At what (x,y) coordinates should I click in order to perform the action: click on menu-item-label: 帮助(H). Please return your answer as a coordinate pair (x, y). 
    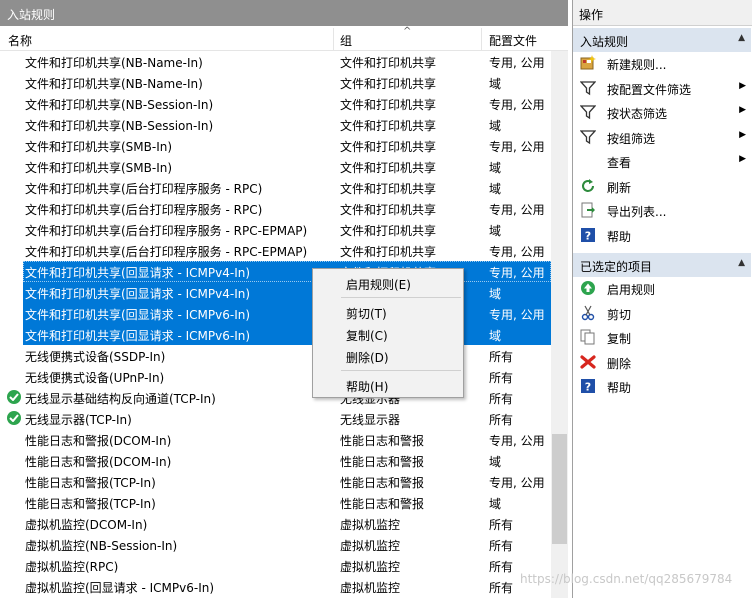
    Looking at the image, I should click on (367, 387).